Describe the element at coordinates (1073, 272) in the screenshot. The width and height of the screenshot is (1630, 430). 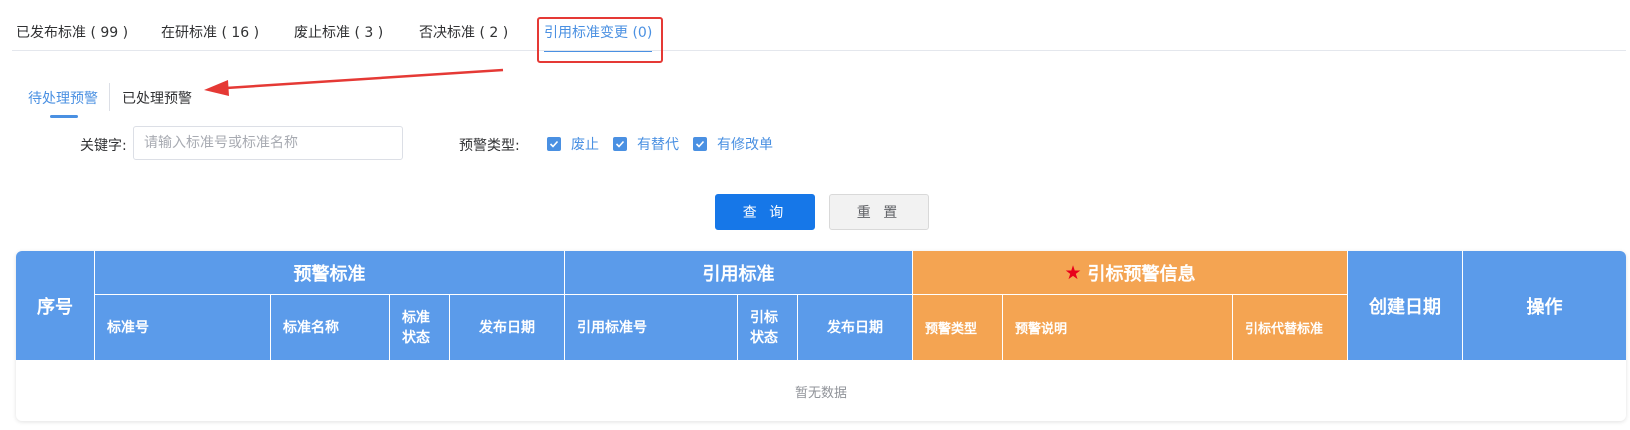
I see `star-icon: ★` at that location.